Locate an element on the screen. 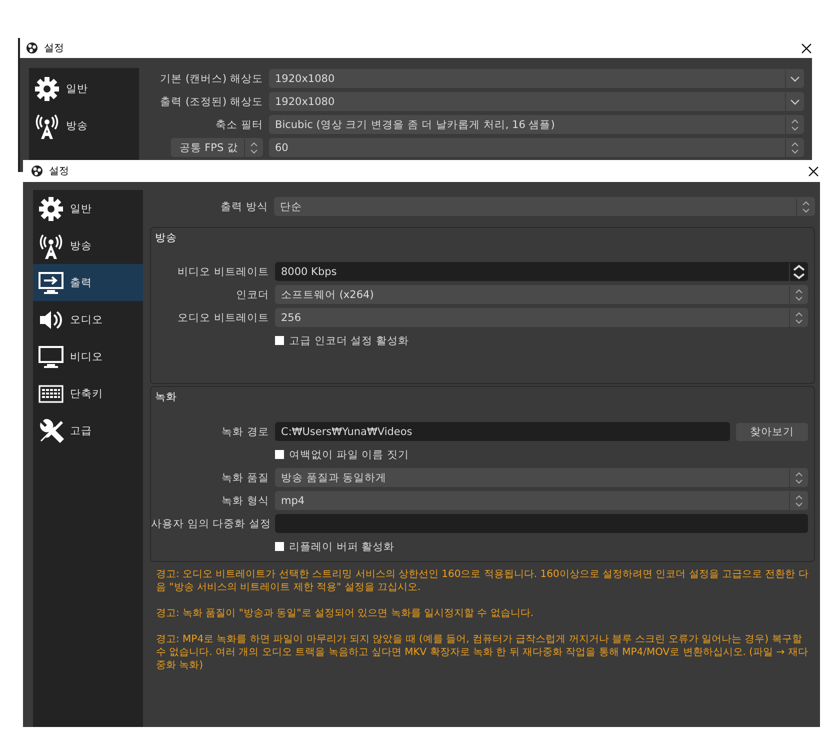  sidebar-item: 출력 is located at coordinates (88, 282).